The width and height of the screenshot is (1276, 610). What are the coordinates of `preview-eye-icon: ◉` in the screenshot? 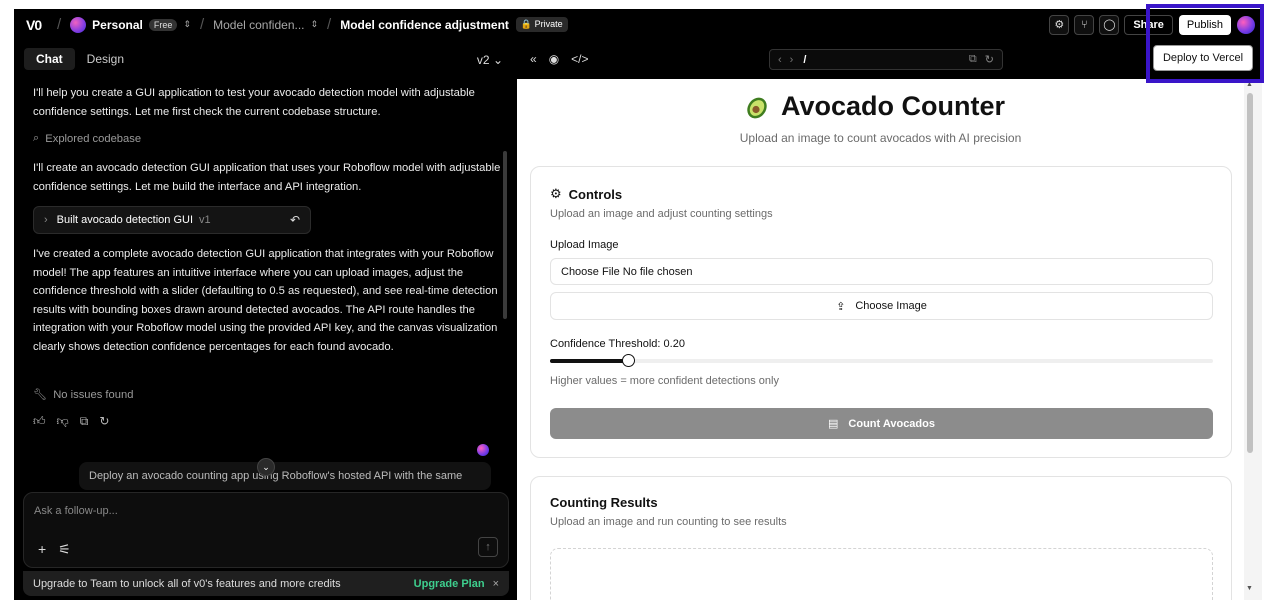 It's located at (554, 59).